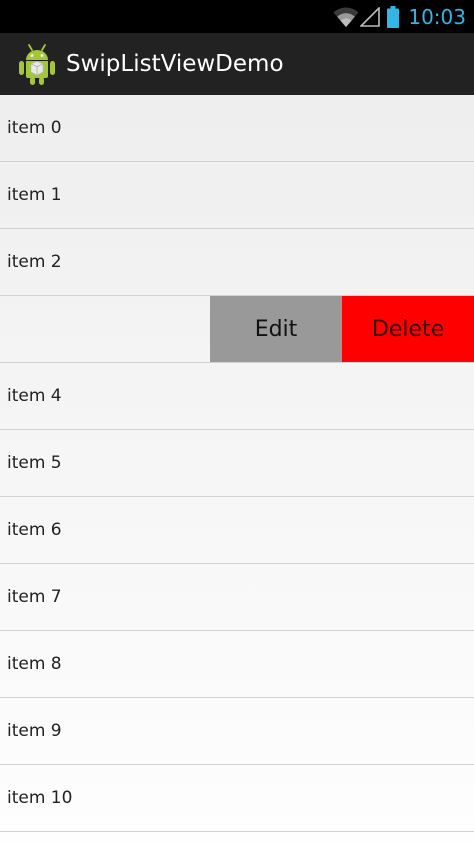  Describe the element at coordinates (237, 16) in the screenshot. I see `status-bar: 10:03` at that location.